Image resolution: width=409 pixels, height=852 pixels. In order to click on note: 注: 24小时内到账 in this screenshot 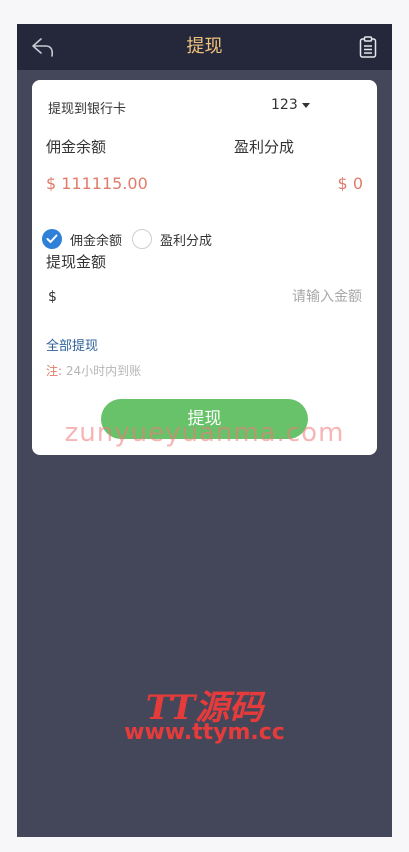, I will do `click(93, 370)`.